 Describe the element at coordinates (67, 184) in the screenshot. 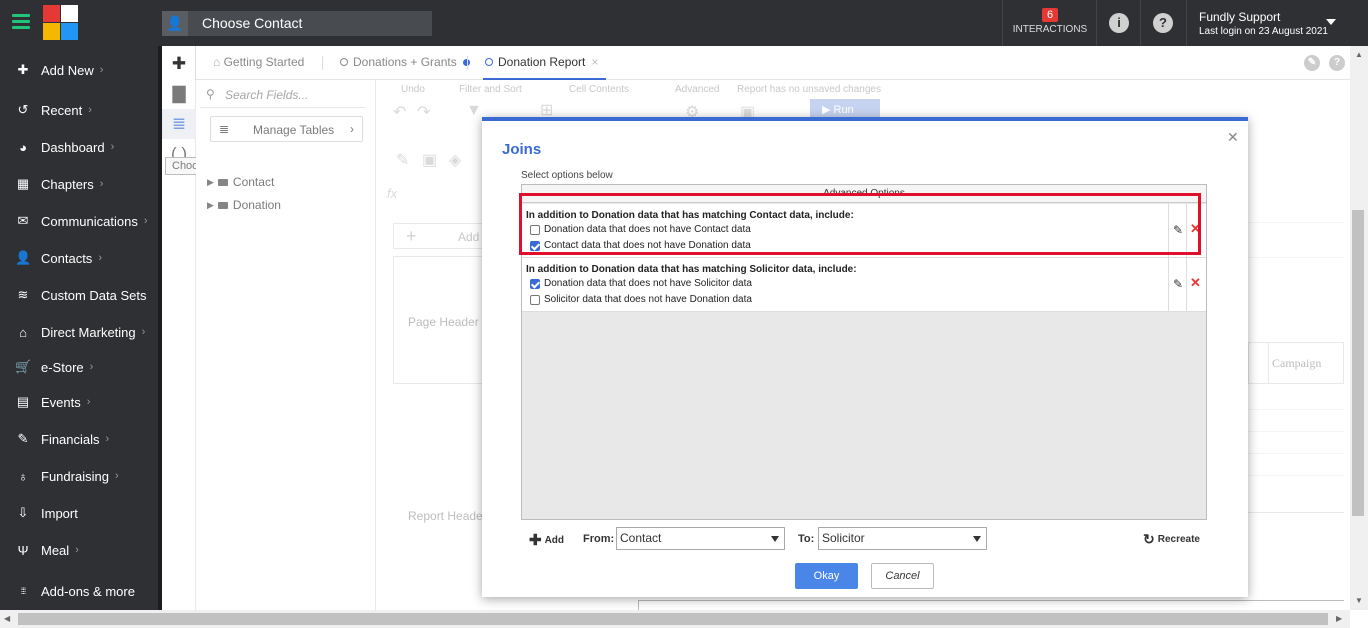

I see `sidebar-item-label: Chapters` at that location.